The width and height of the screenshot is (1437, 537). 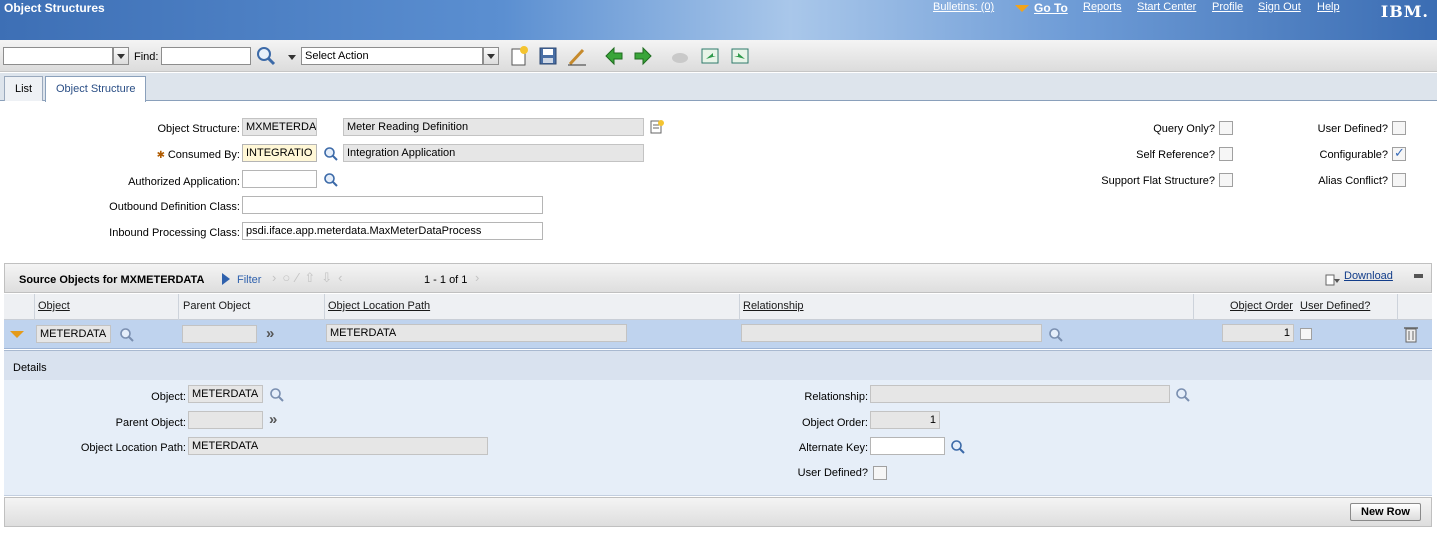 I want to click on find-label: Find:, so click(x=146, y=57).